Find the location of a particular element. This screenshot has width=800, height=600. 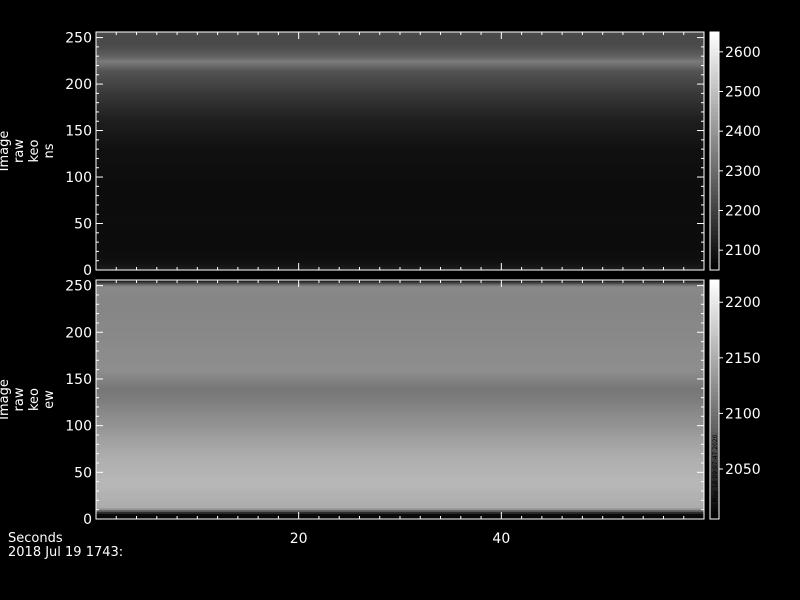

colorbar-tick-label: 2050 is located at coordinates (743, 470).